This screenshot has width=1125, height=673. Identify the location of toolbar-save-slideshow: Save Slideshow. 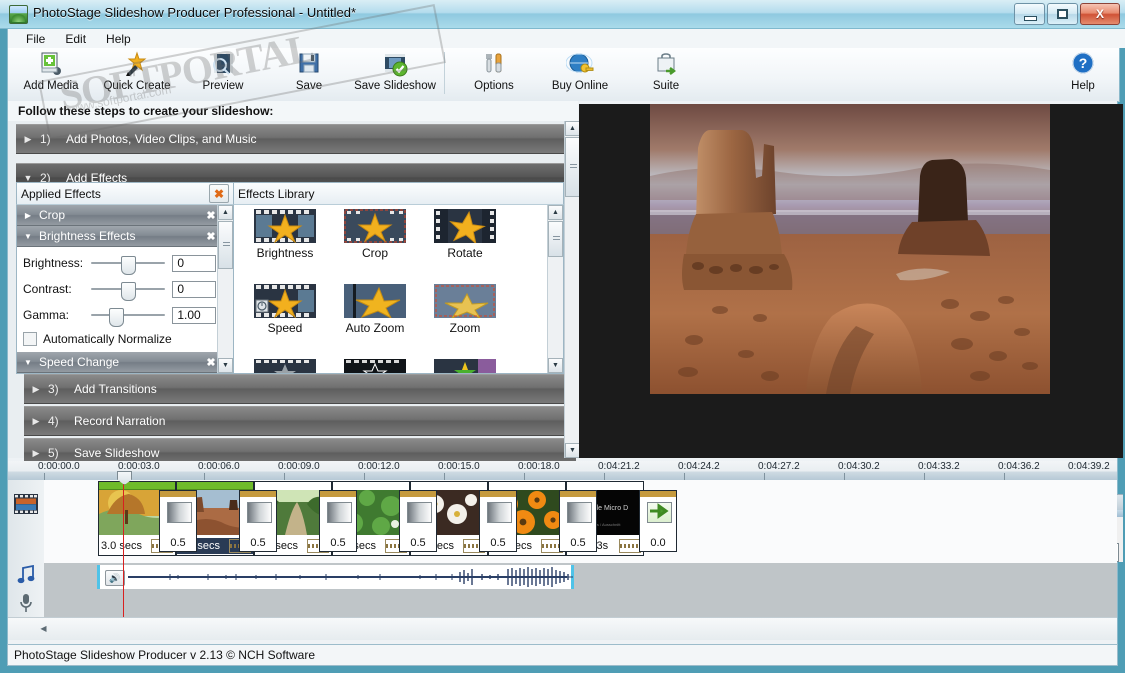
(395, 74).